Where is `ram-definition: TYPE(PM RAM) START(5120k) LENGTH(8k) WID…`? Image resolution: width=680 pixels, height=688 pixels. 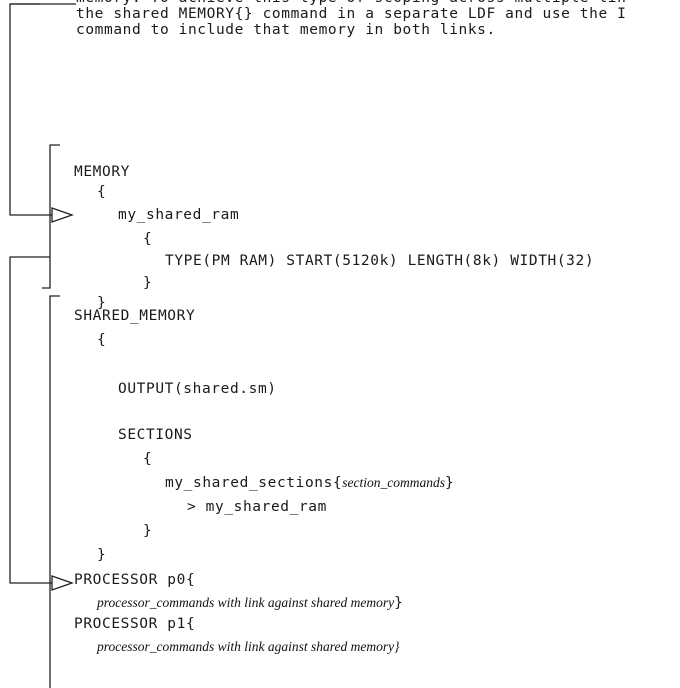
ram-definition: TYPE(PM RAM) START(5120k) LENGTH(8k) WID… is located at coordinates (380, 261).